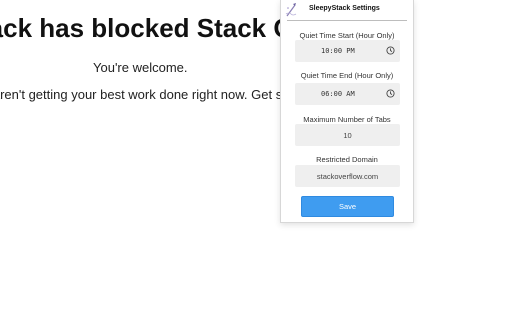 The width and height of the screenshot is (512, 320). Describe the element at coordinates (347, 75) in the screenshot. I see `quiet-end-label: Quiet Time End (Hour Only)` at that location.